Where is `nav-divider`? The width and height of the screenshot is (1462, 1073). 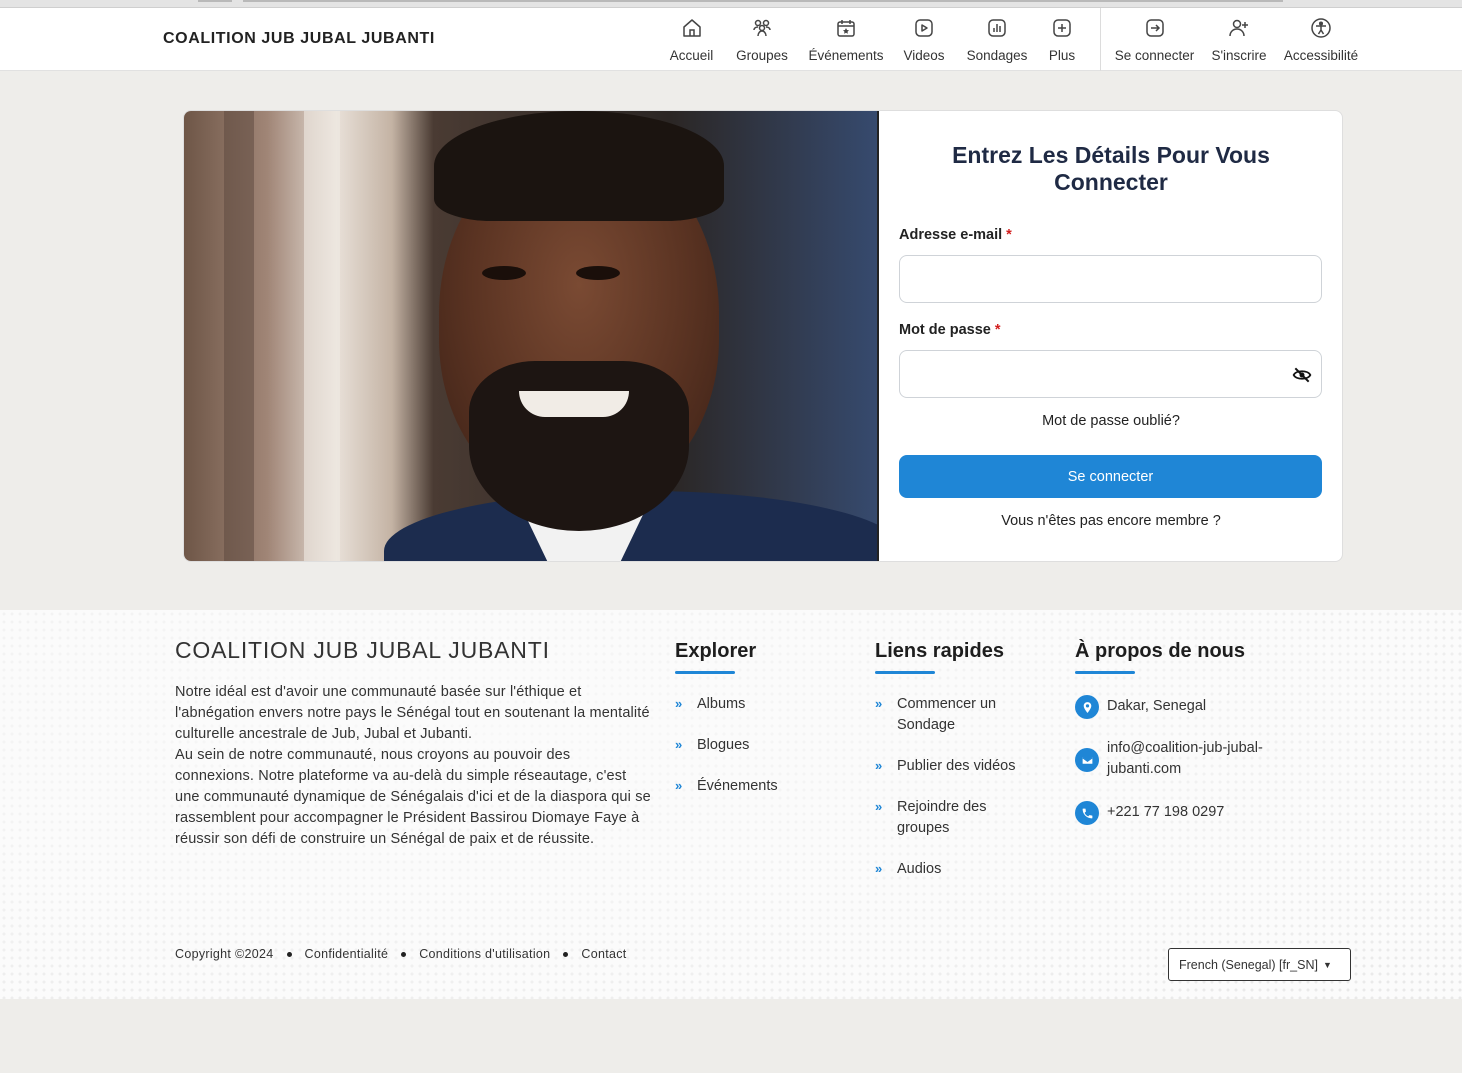 nav-divider is located at coordinates (1100, 39).